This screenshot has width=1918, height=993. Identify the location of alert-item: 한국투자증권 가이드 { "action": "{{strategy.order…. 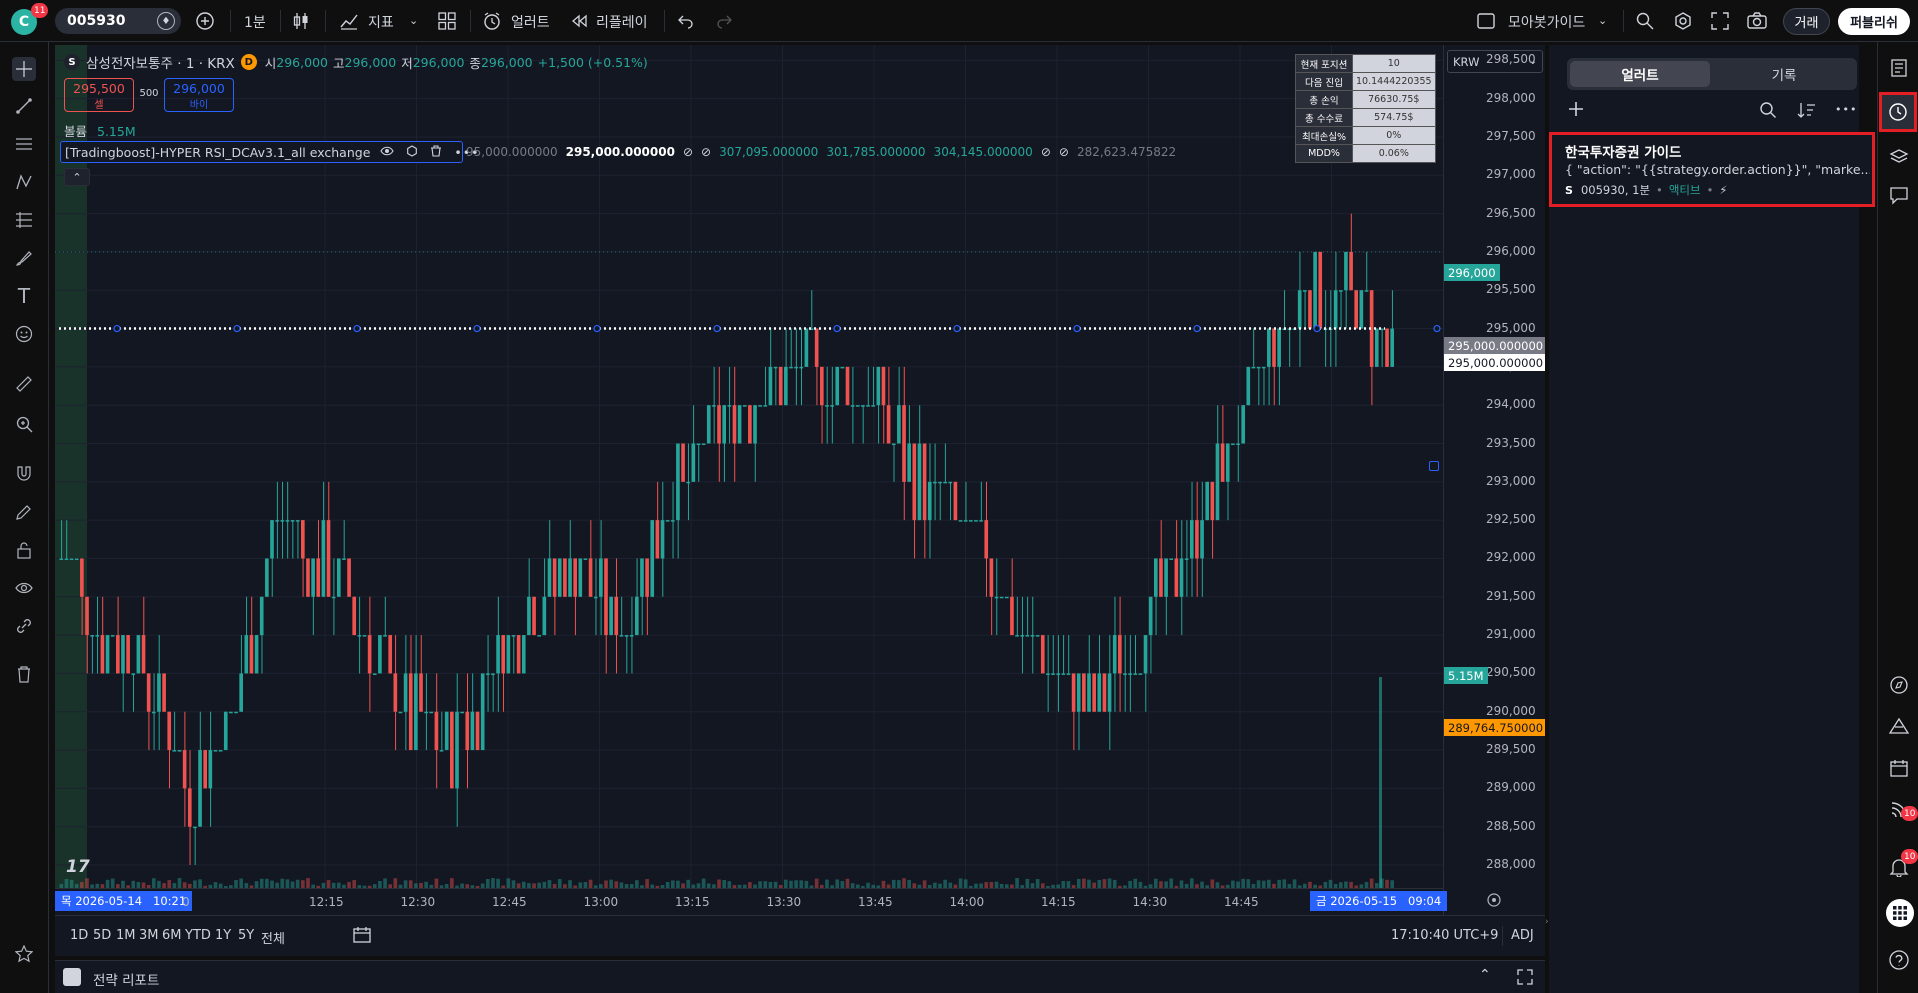
(1712, 169).